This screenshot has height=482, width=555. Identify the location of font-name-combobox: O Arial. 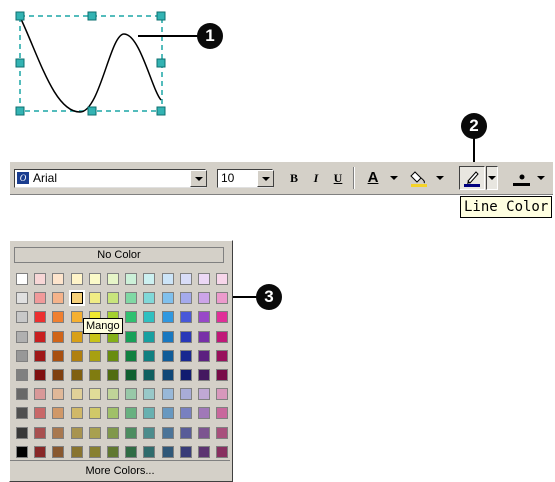
(110, 178).